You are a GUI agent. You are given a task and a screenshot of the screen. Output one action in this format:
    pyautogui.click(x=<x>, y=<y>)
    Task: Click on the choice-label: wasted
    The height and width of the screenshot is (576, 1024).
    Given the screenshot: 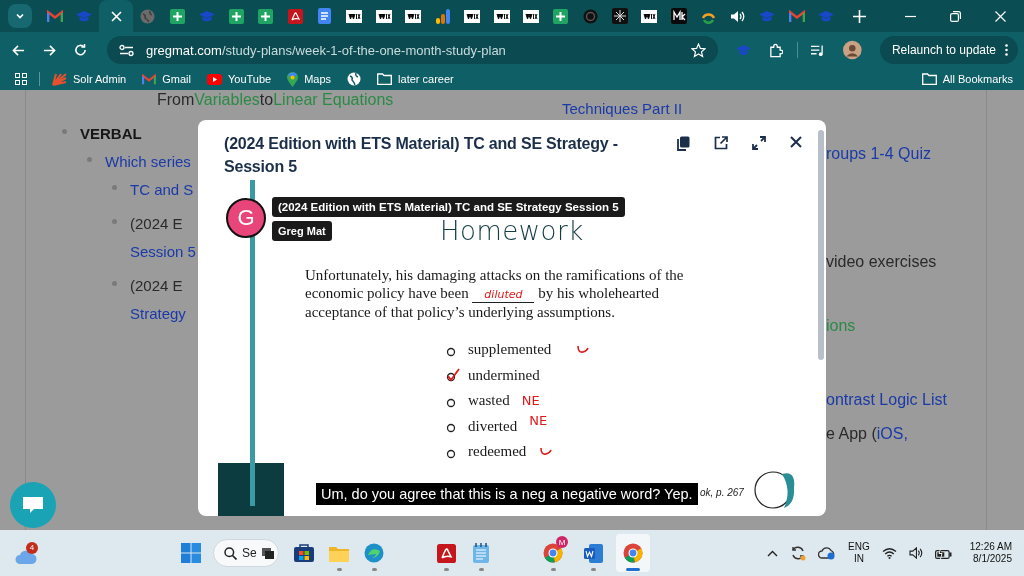 What is the action you would take?
    pyautogui.click(x=489, y=401)
    